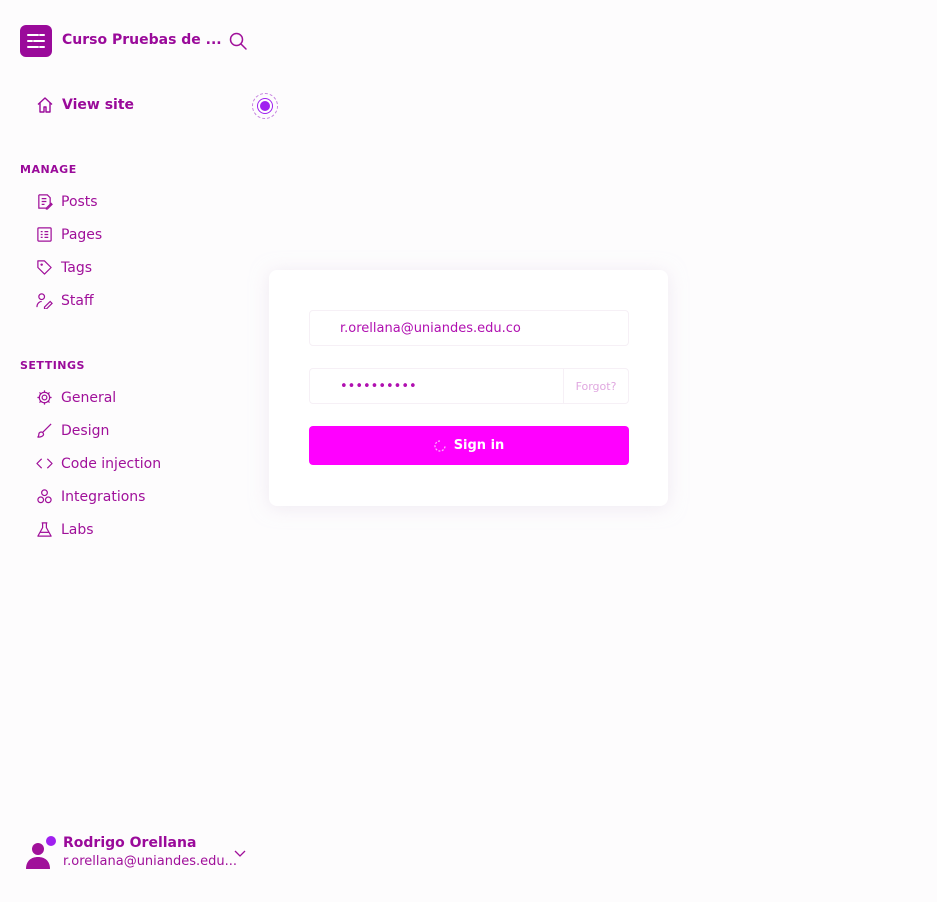 The image size is (937, 902). I want to click on password-field, so click(436, 386).